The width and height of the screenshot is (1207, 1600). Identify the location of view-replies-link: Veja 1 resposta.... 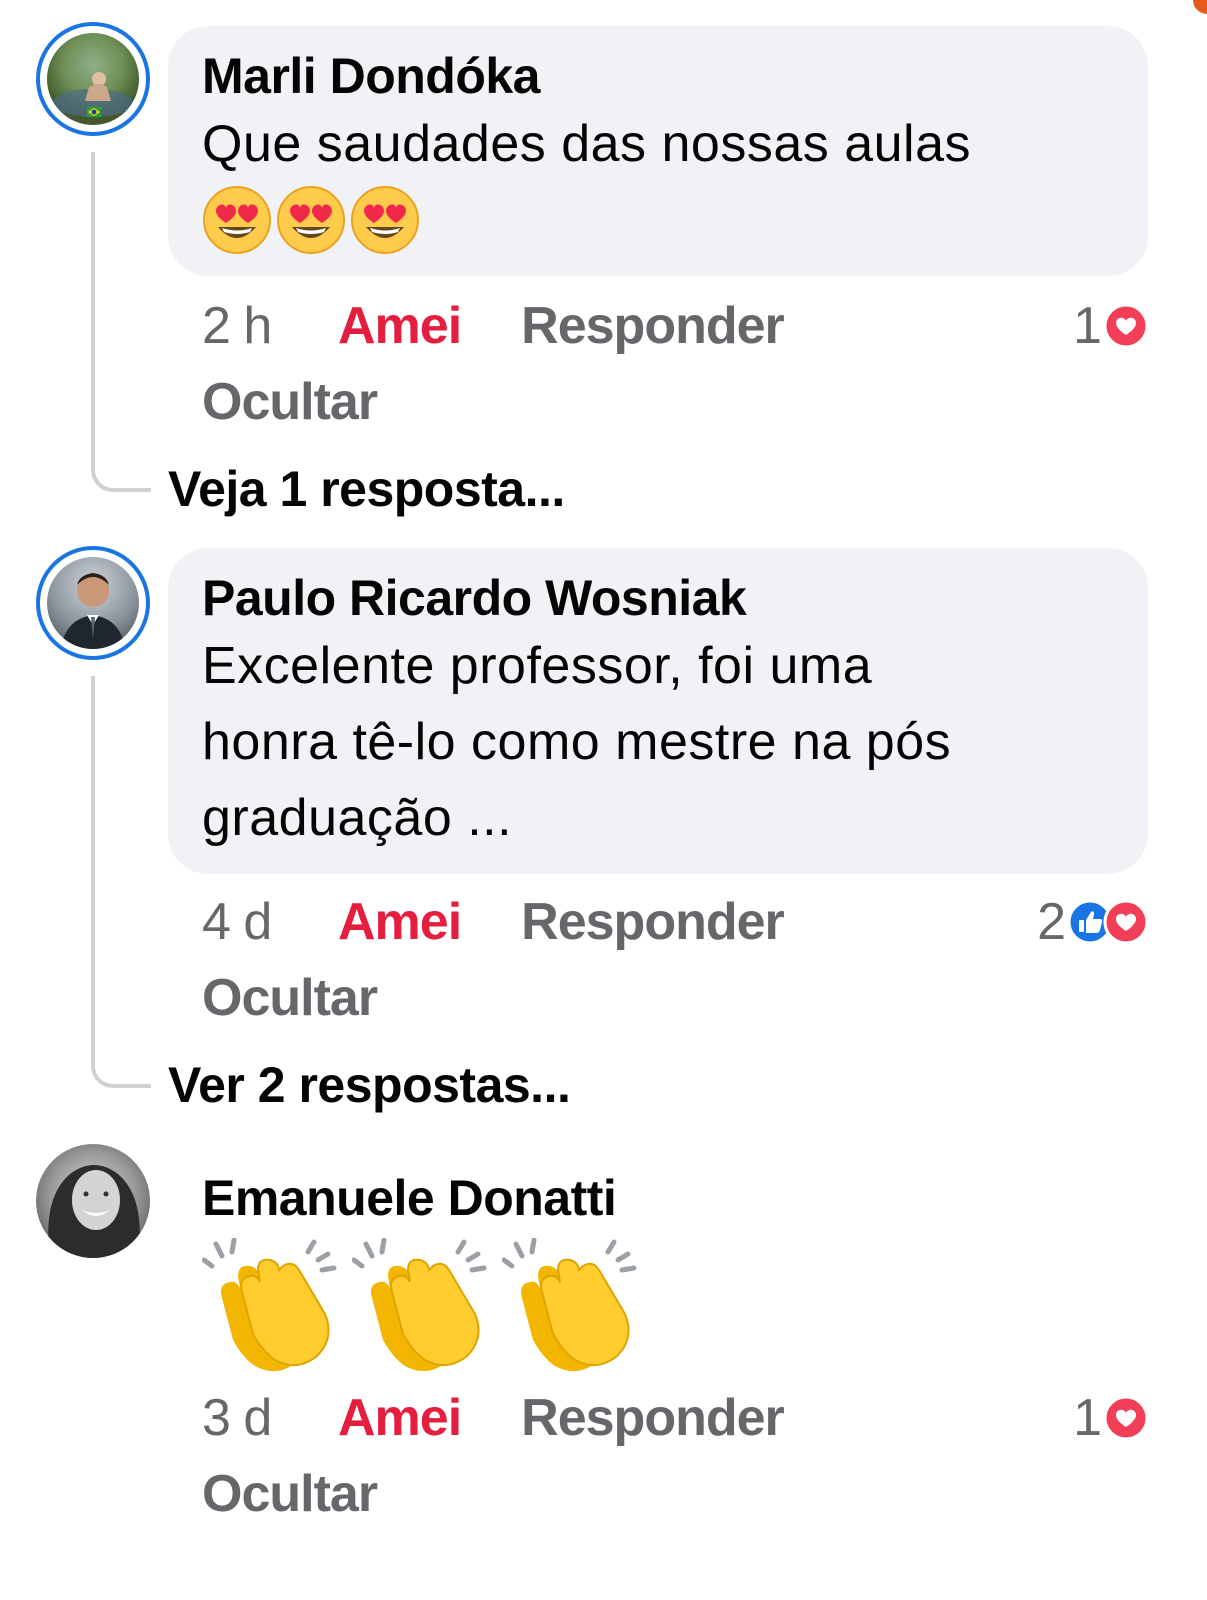
(366, 489).